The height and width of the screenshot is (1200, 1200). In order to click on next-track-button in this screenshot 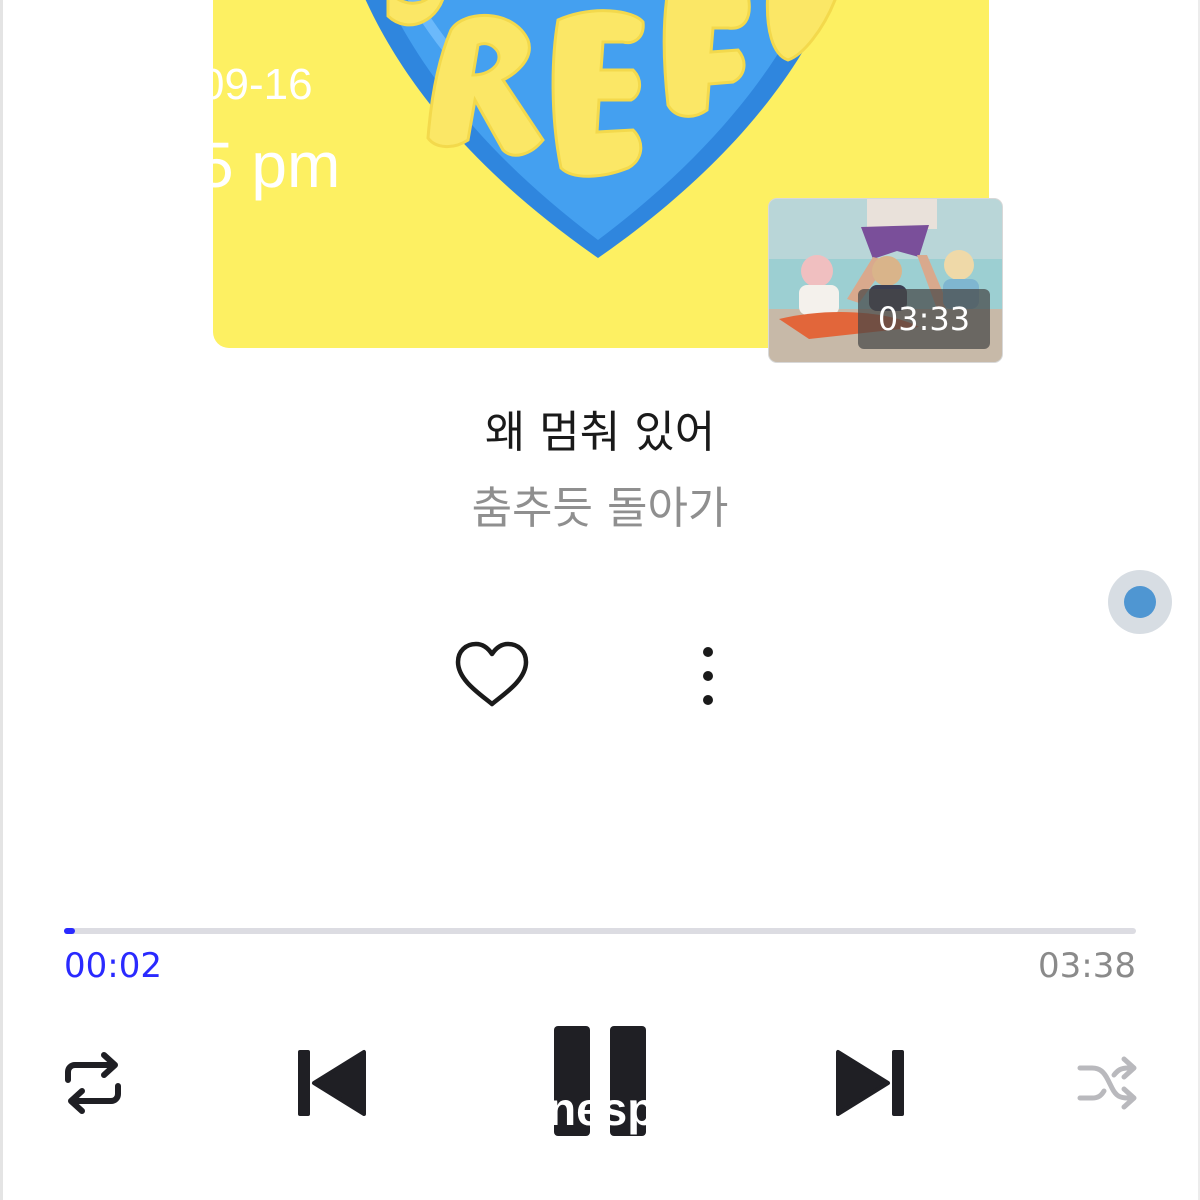, I will do `click(870, 1083)`.